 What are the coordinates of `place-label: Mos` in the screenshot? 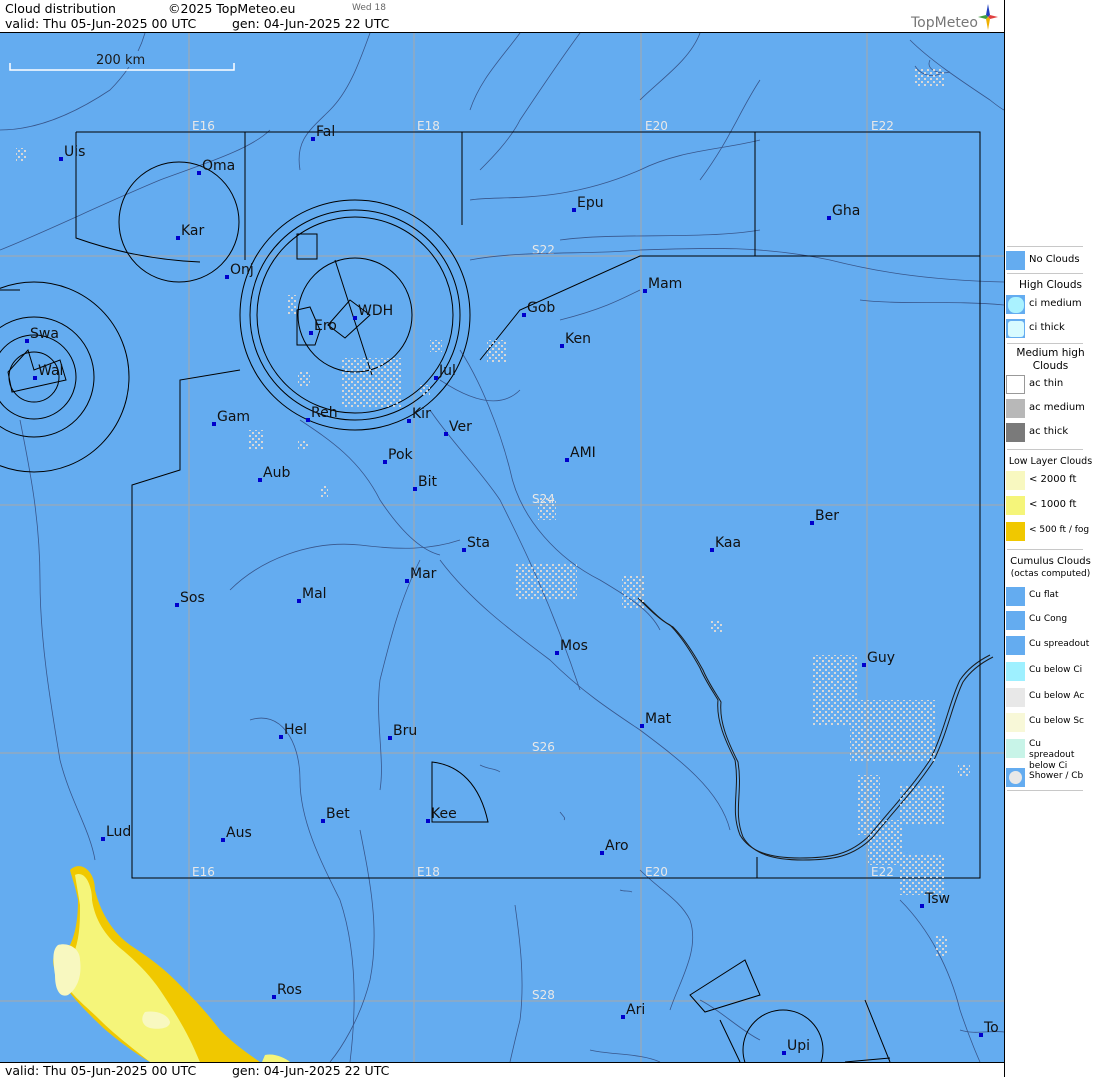 It's located at (574, 646).